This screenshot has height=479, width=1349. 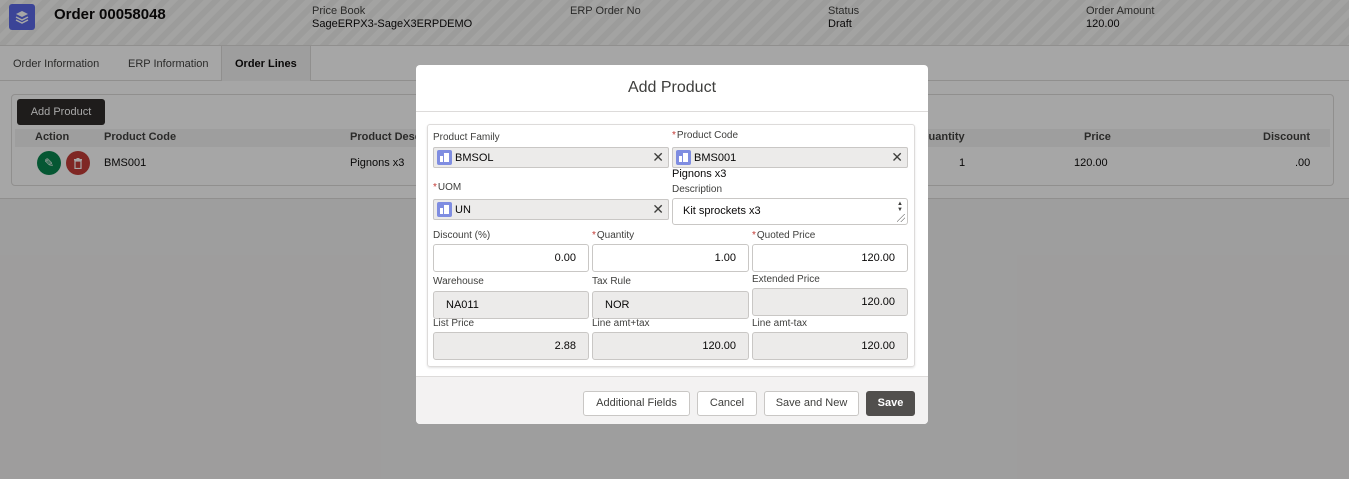 I want to click on line-amt-plus-tax-field: 120.00, so click(x=670, y=346).